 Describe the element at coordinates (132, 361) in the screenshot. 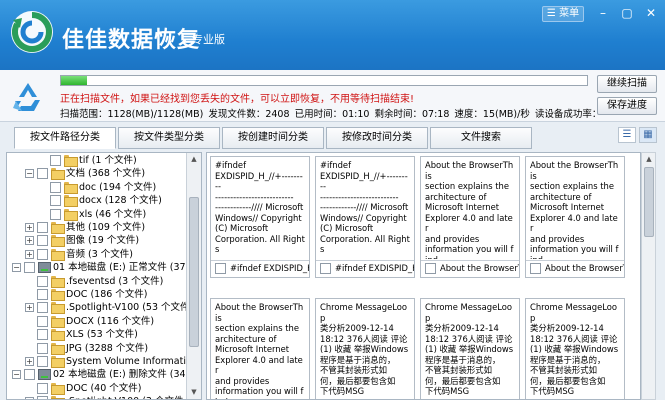

I see `tree-node-label: System Volume Information` at that location.